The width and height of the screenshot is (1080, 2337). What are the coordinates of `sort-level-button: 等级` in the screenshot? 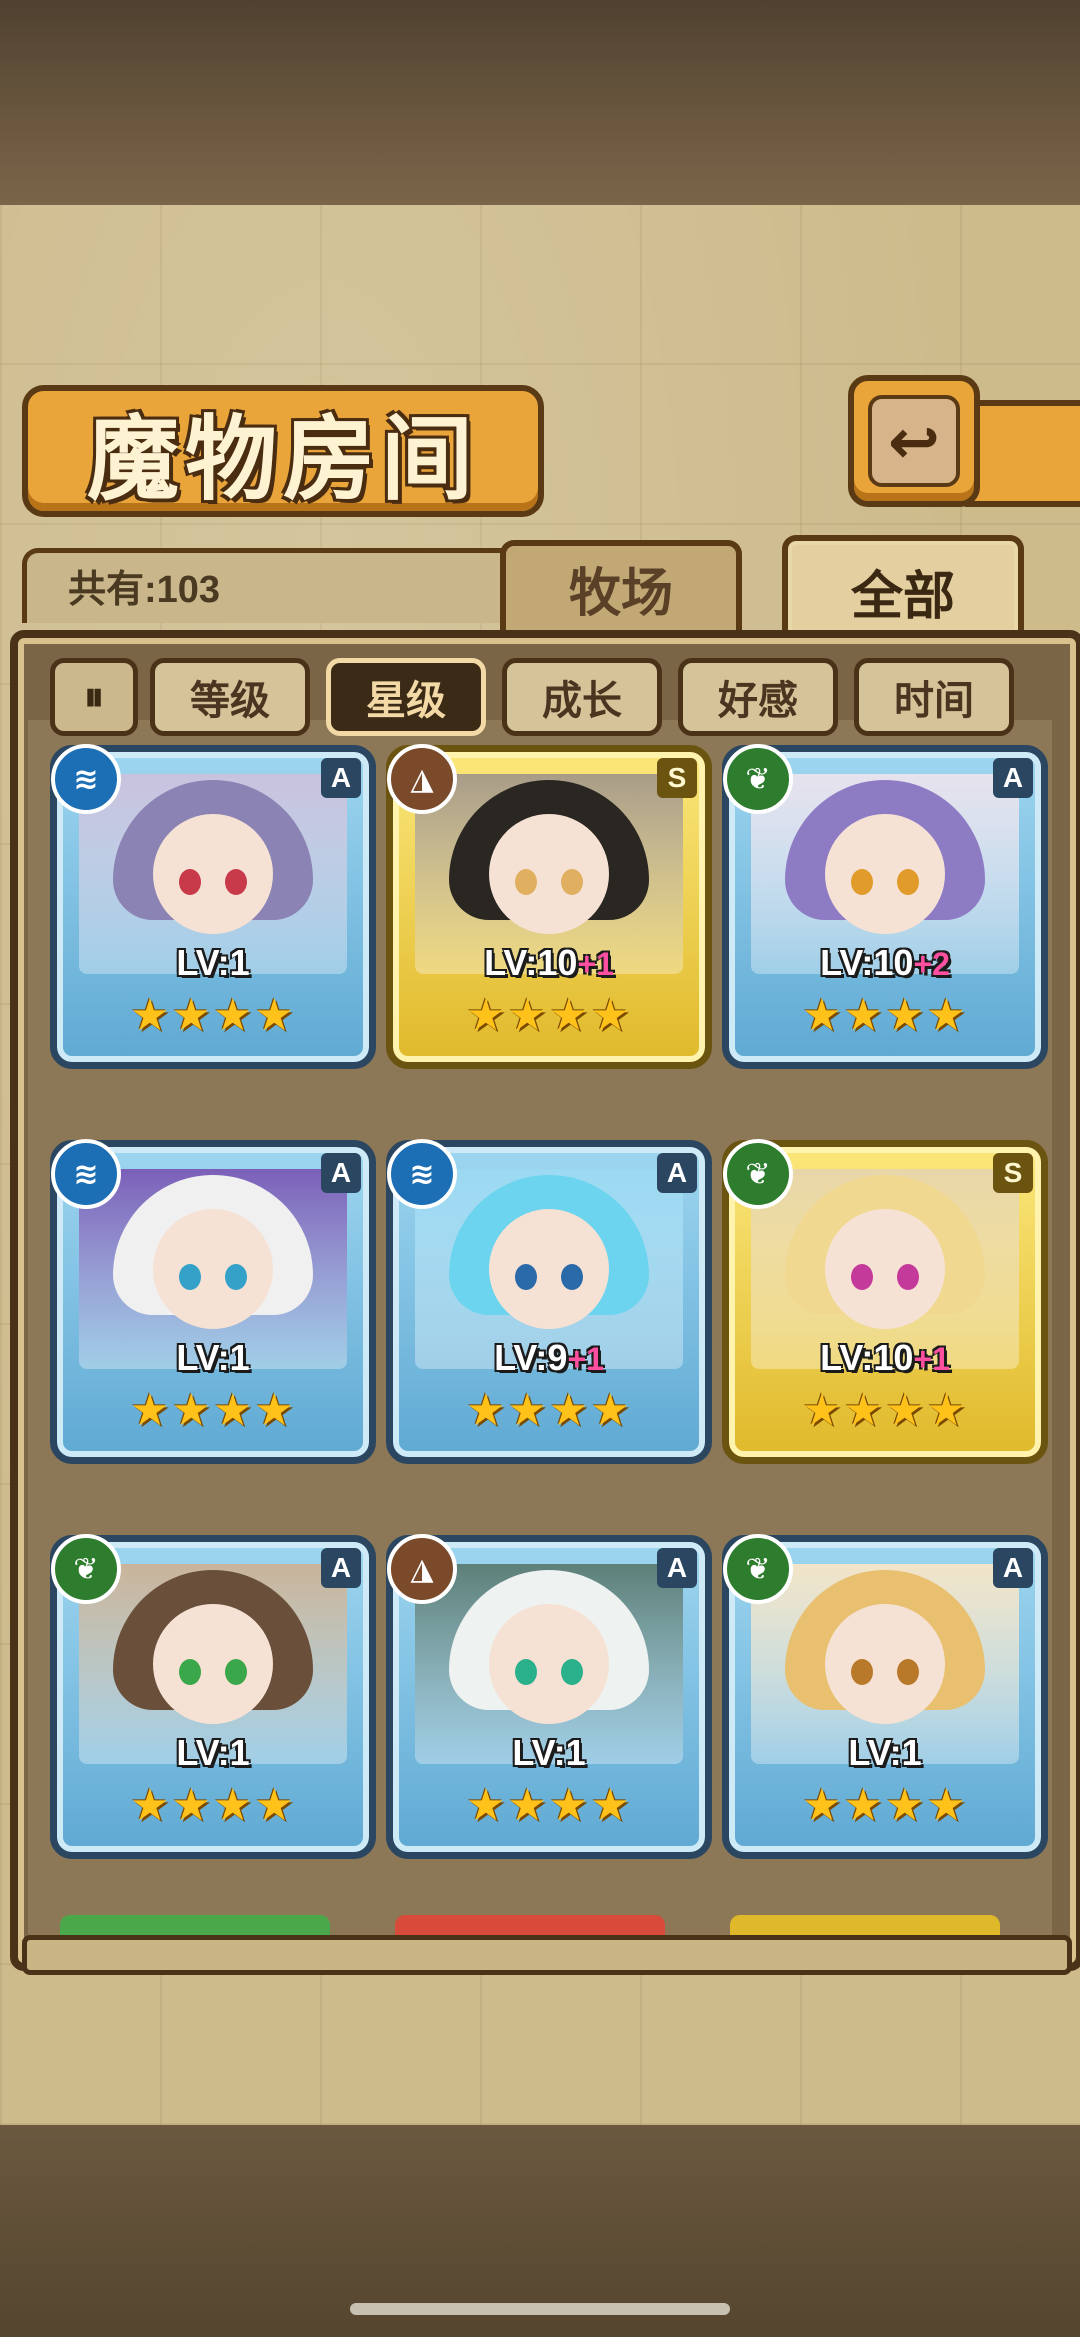 It's located at (230, 697).